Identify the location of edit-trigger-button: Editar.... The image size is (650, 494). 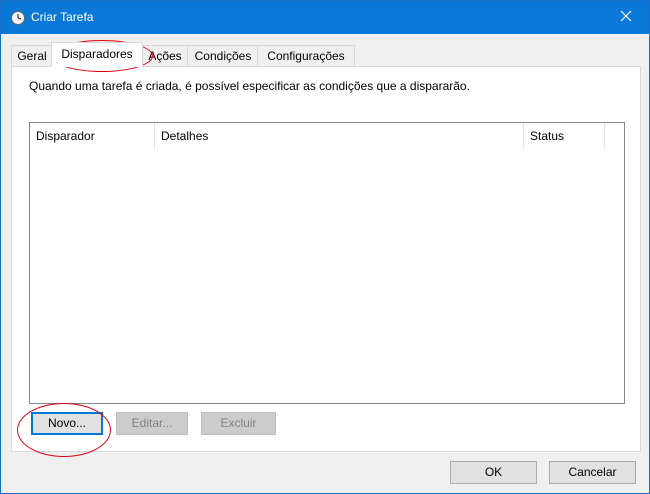
(152, 423).